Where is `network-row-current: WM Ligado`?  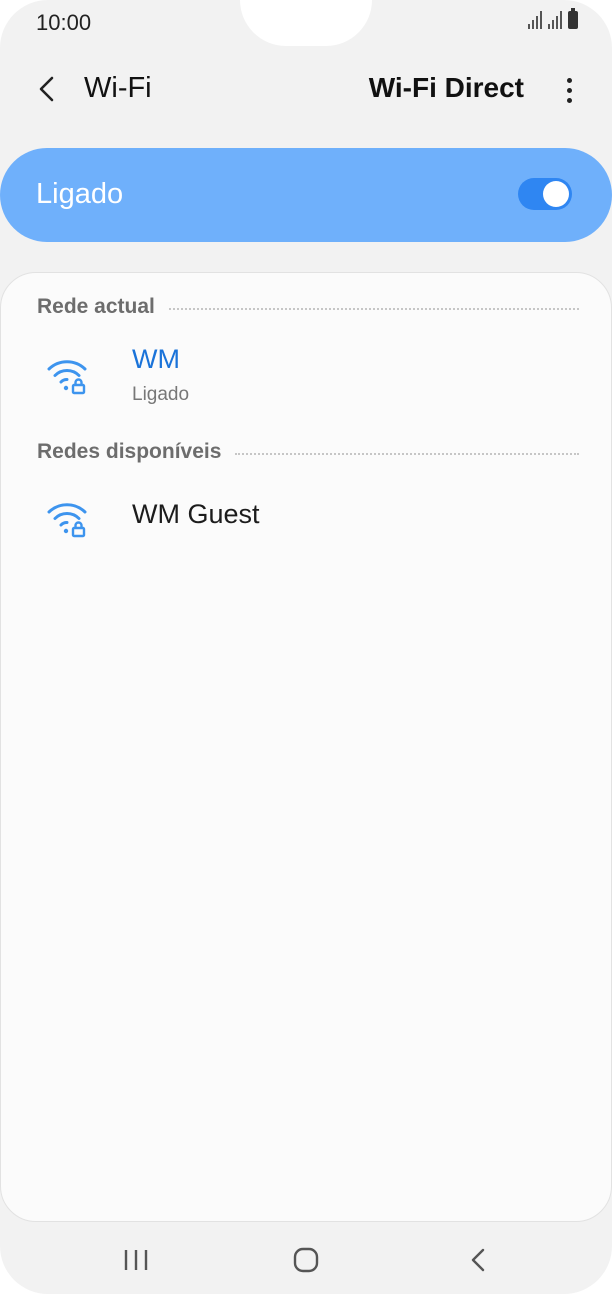
network-row-current: WM Ligado is located at coordinates (306, 374).